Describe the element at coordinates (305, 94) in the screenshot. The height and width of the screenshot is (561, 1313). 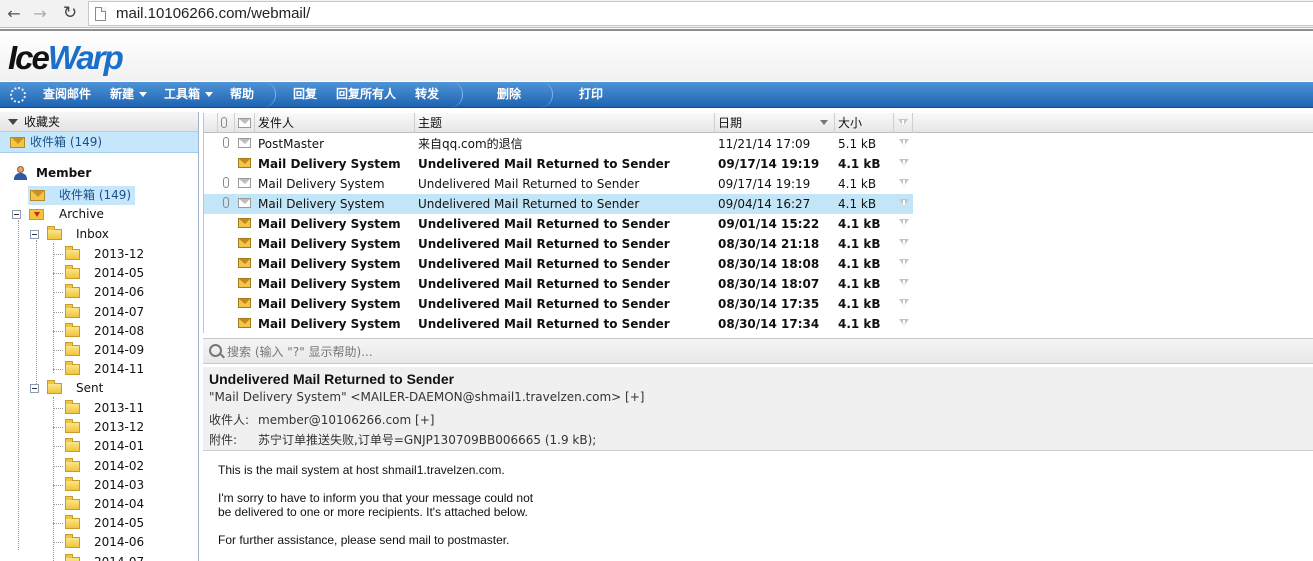
I see `reply-button: 回复` at that location.